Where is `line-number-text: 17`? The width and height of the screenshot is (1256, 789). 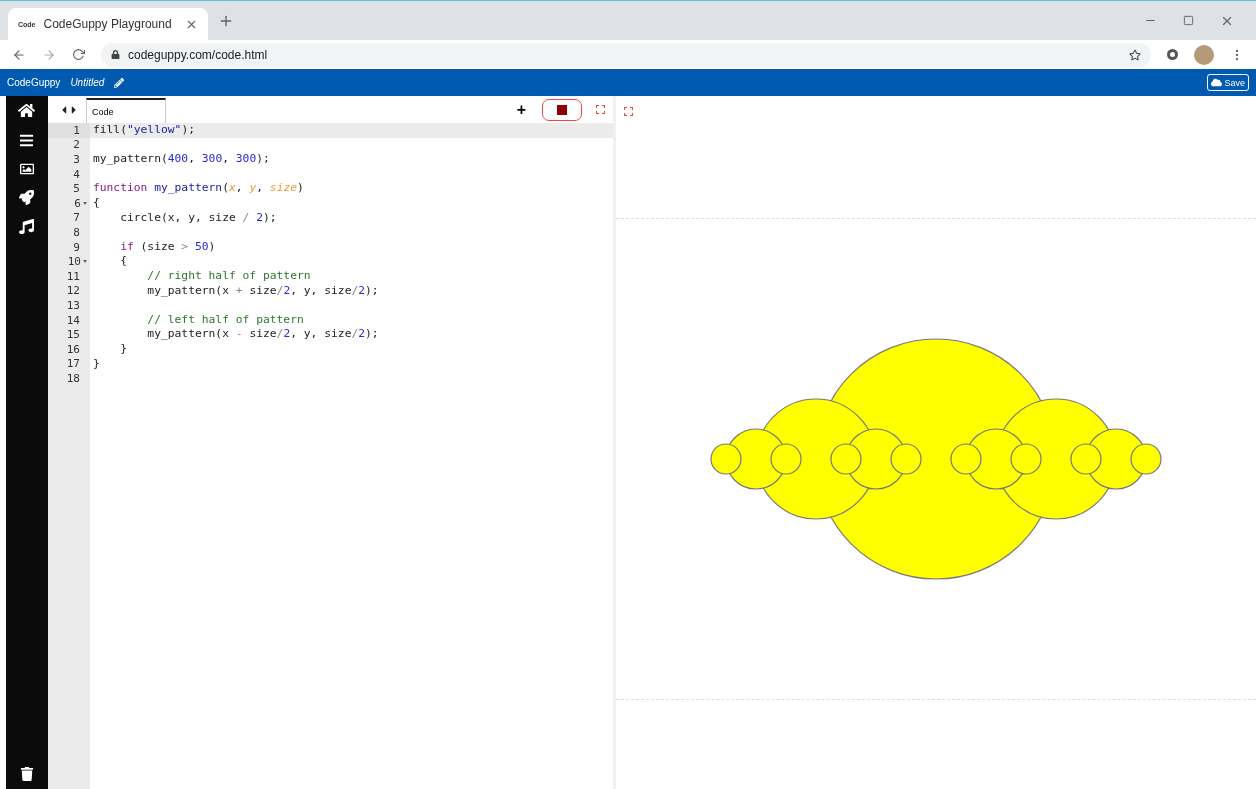 line-number-text: 17 is located at coordinates (73, 364).